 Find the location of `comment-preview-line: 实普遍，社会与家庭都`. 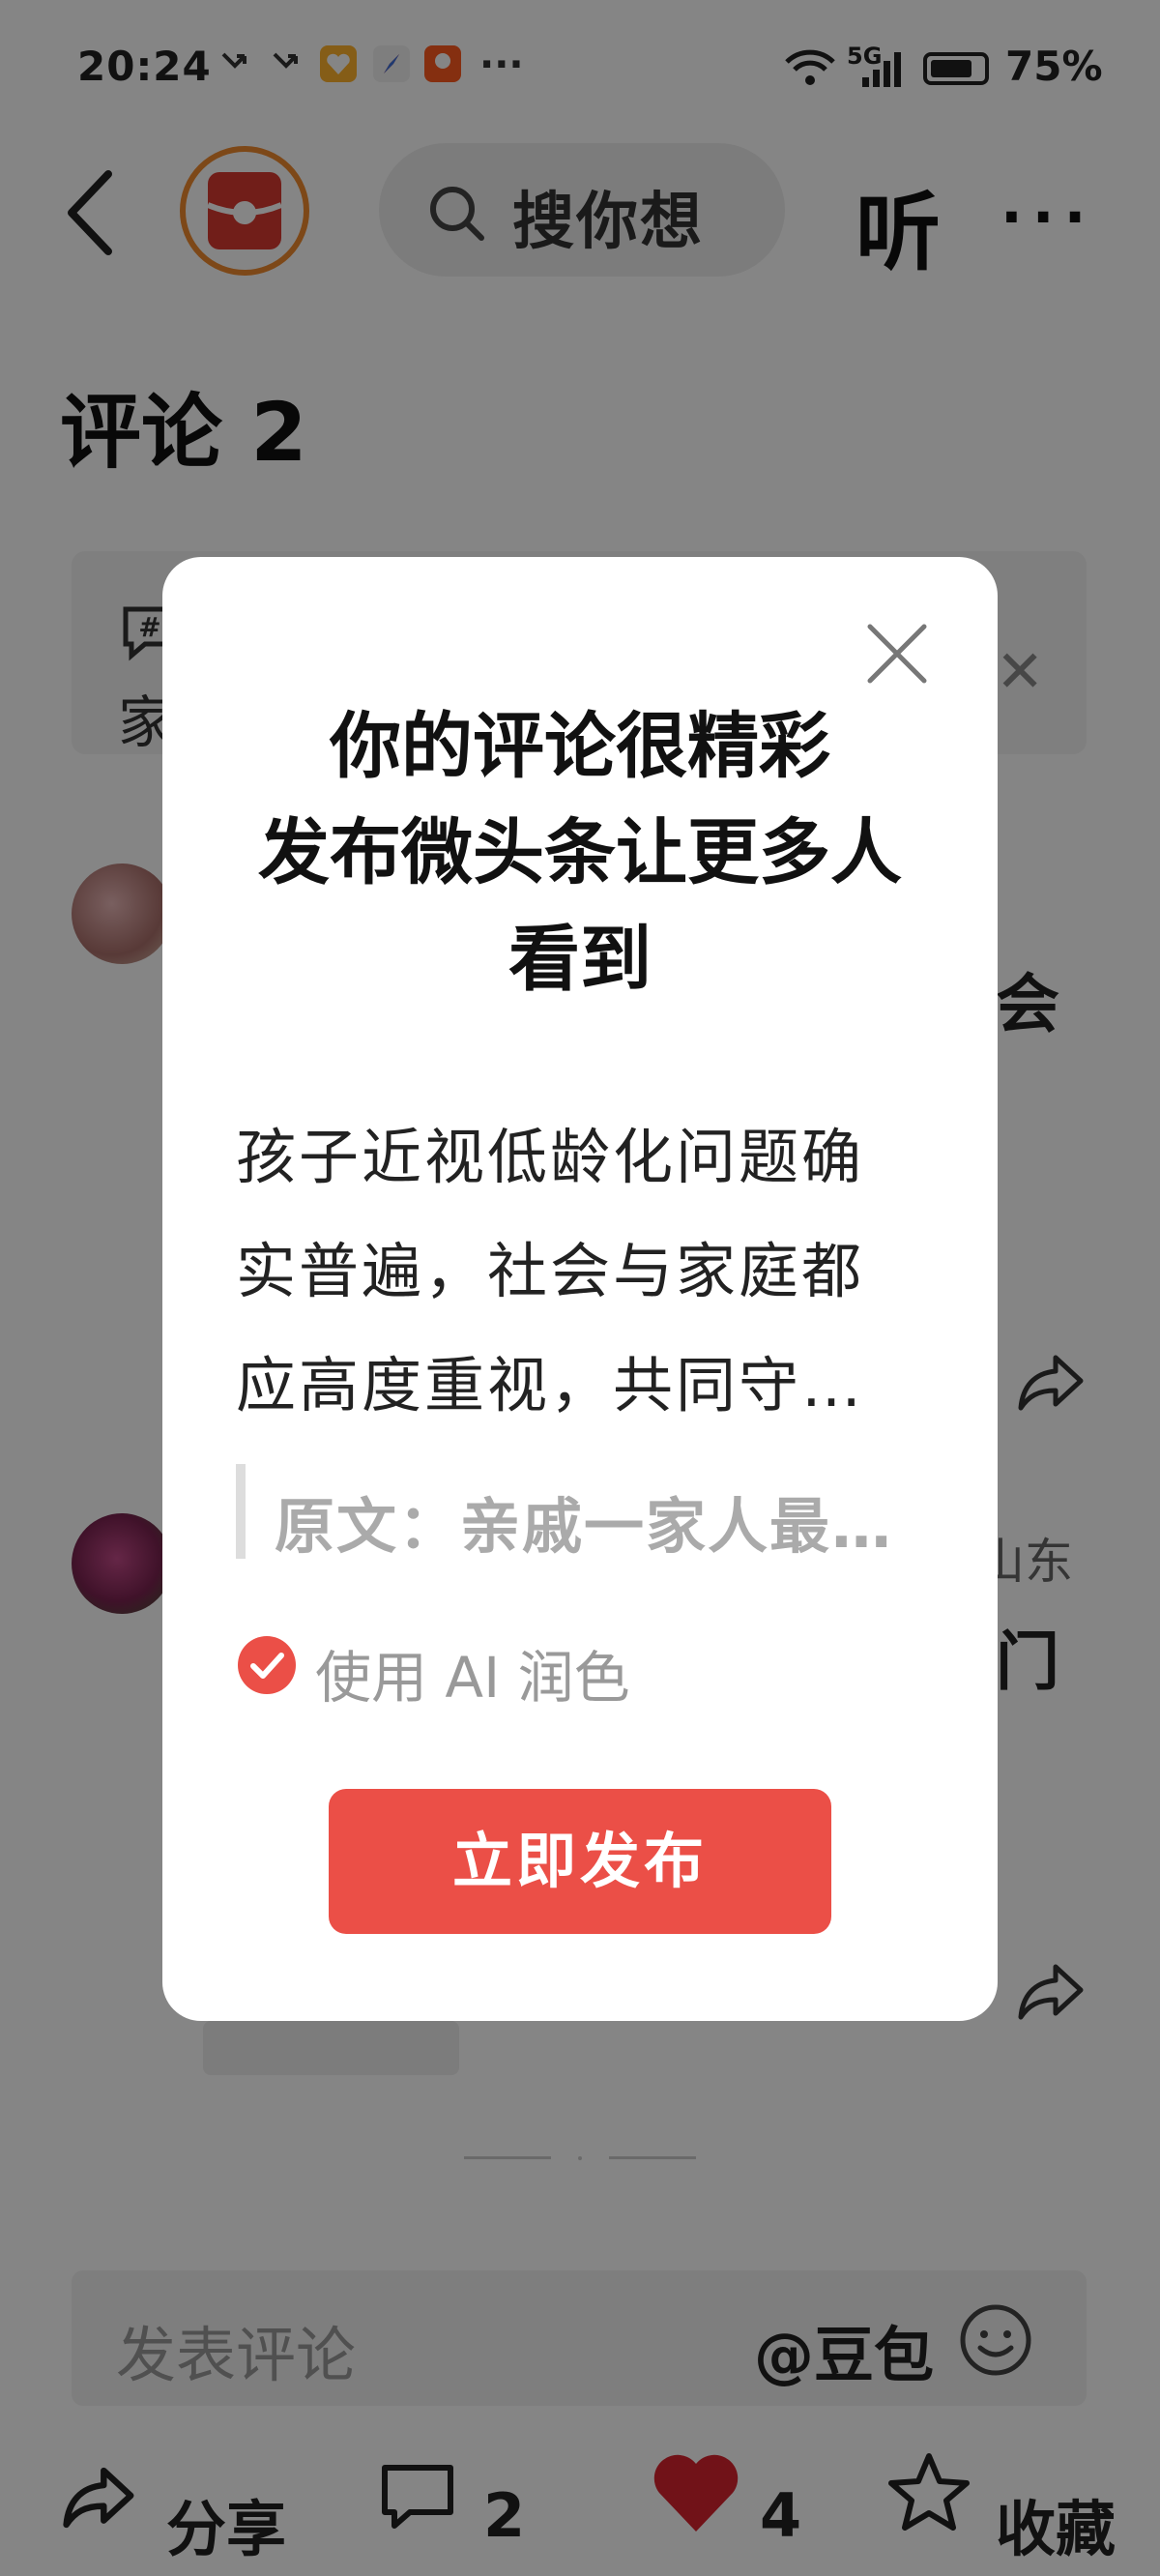

comment-preview-line: 实普遍，社会与家庭都 is located at coordinates (550, 1271).